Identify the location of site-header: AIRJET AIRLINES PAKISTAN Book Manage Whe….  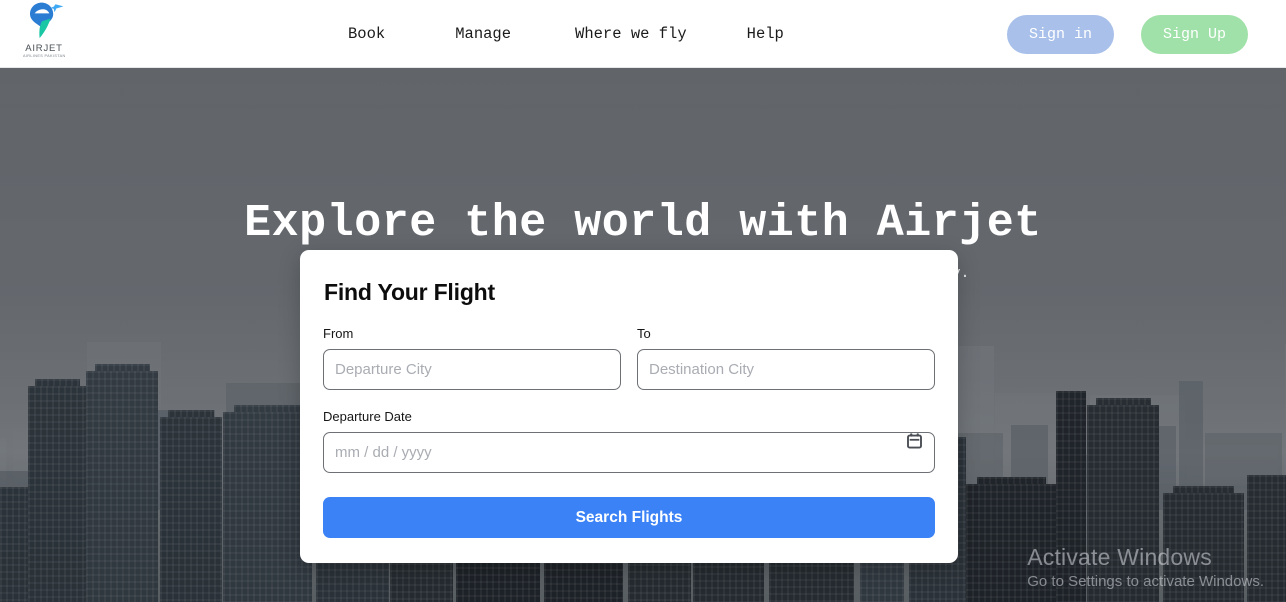
(643, 34).